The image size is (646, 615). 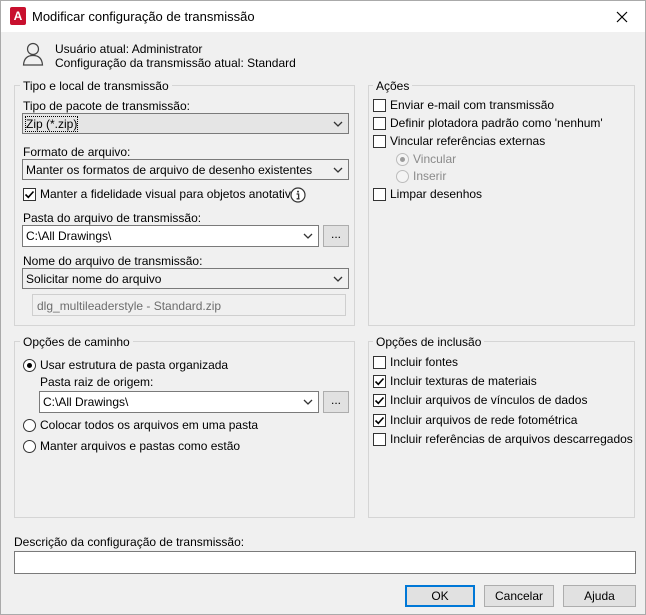 I want to click on transmittal-filename-value: Solicitar nome do arquivo, so click(x=94, y=279).